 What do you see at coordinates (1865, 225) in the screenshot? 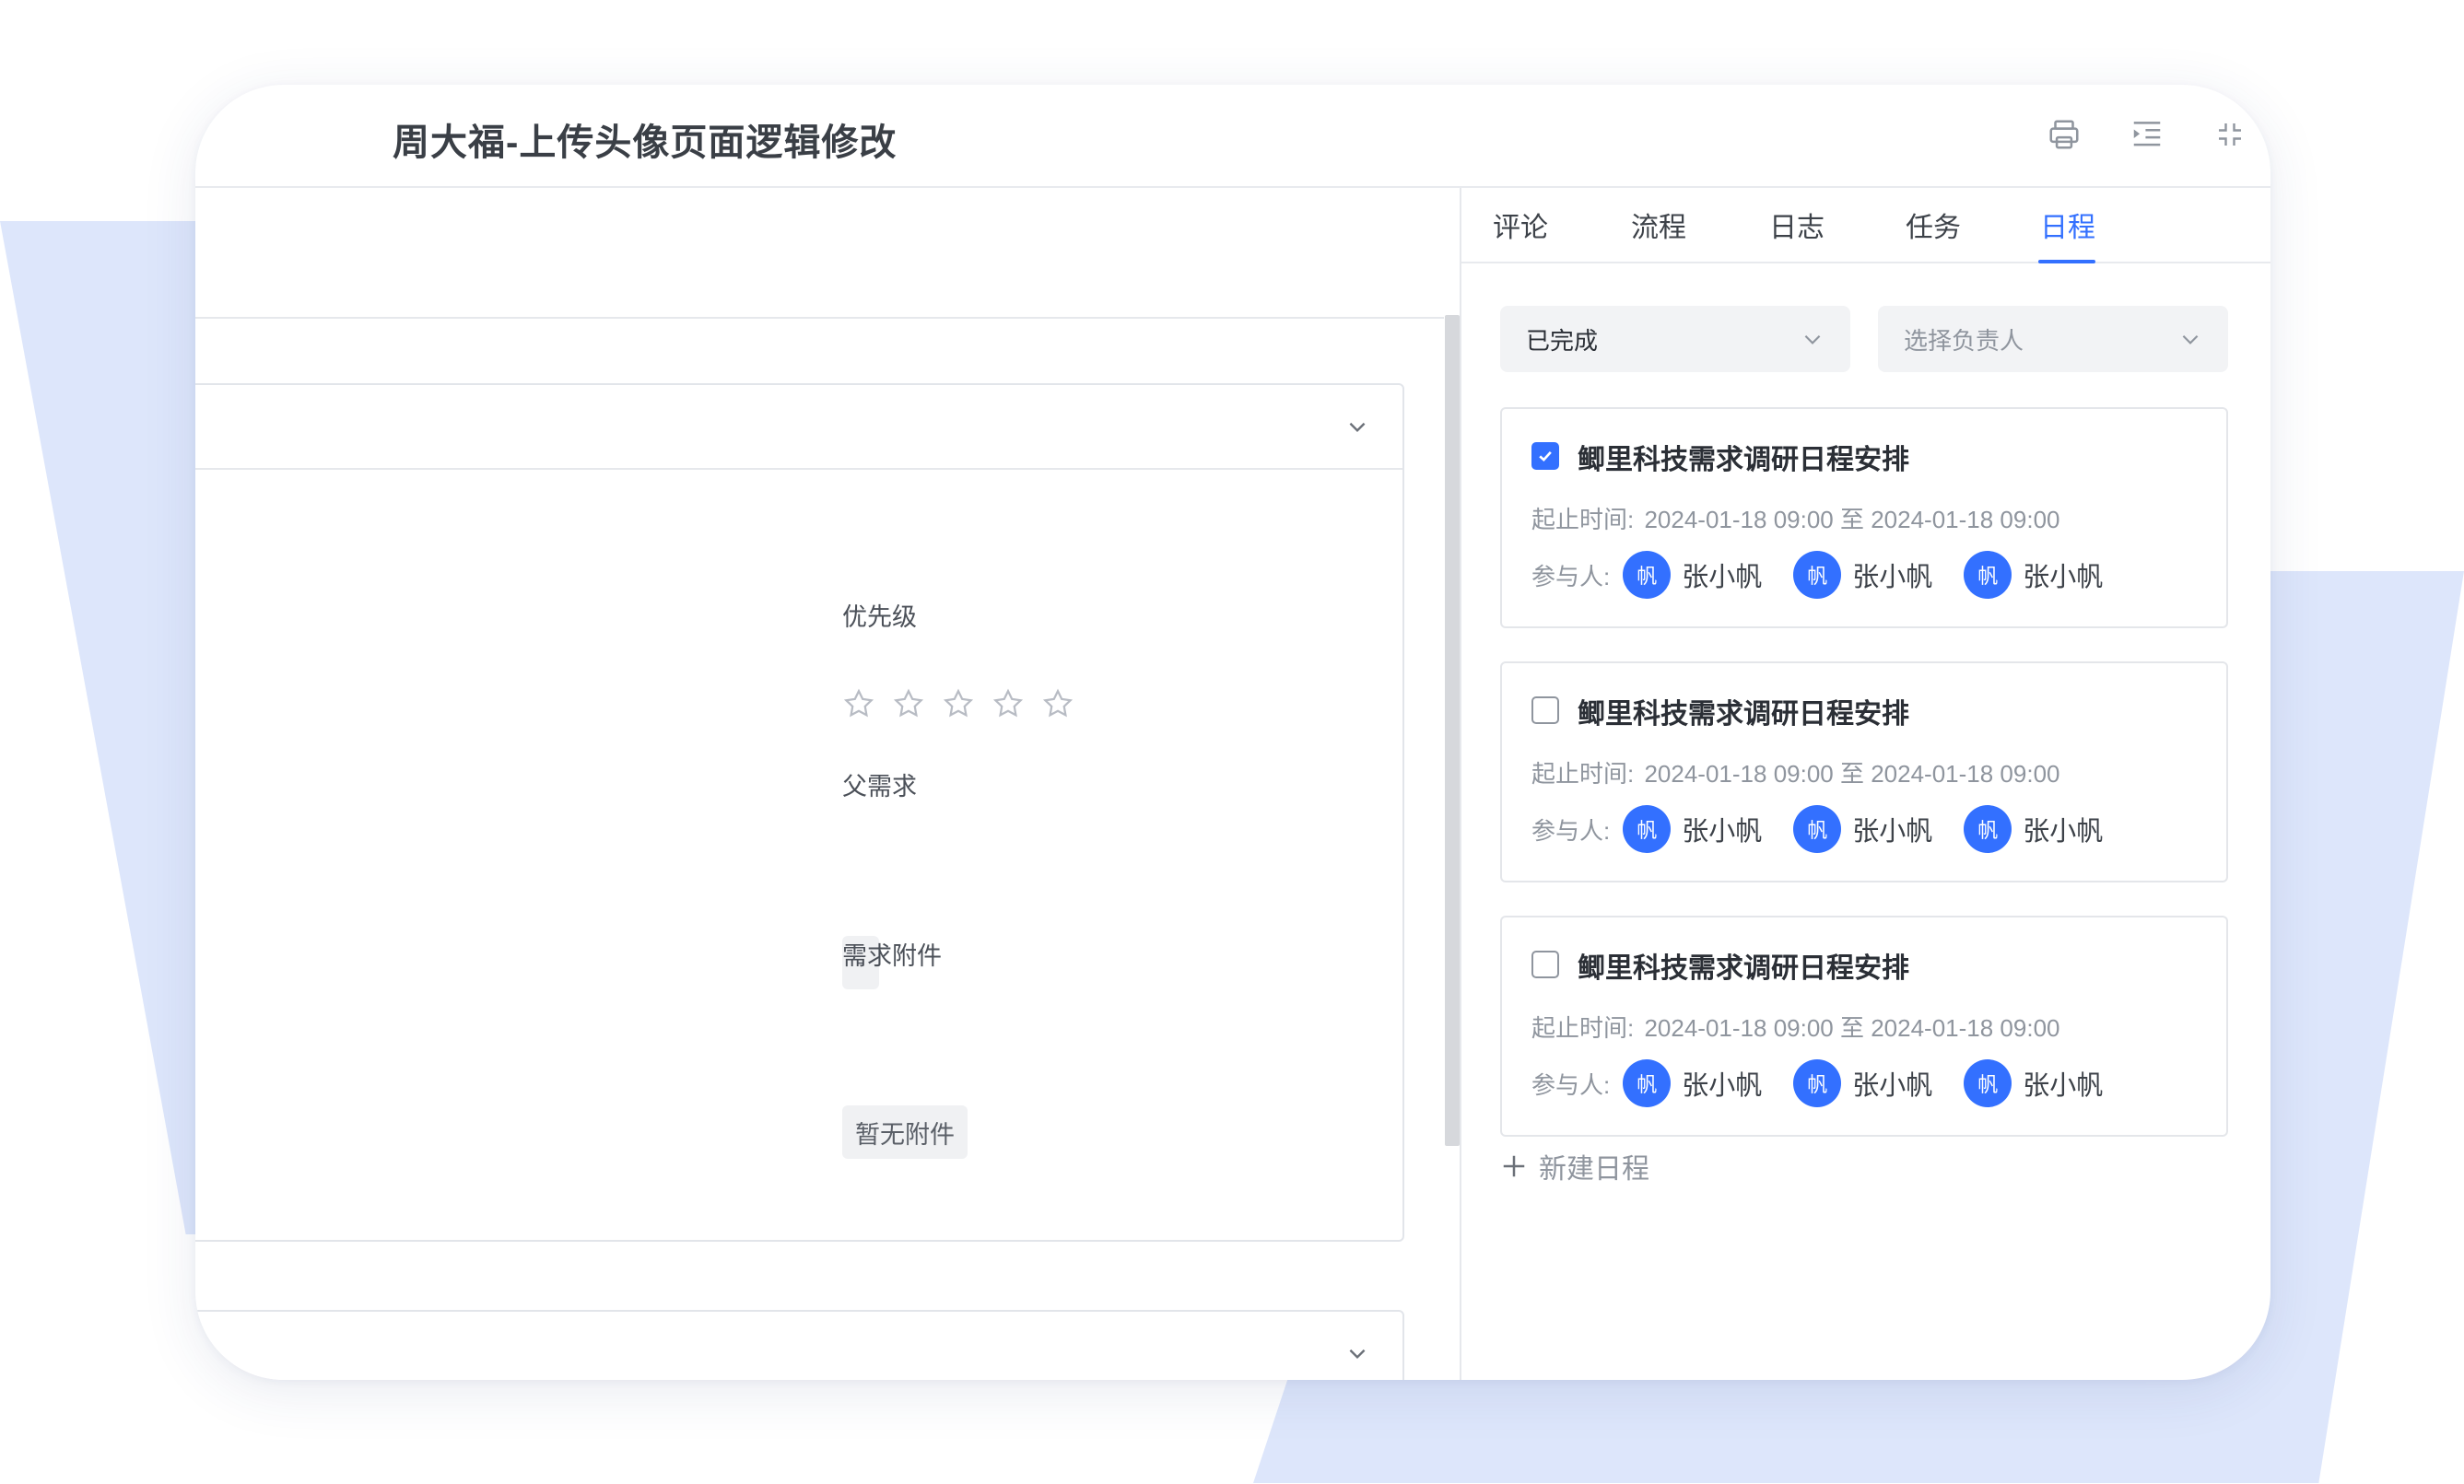
I see `tab-bar: 评论 流程 日志 任务 日程` at bounding box center [1865, 225].